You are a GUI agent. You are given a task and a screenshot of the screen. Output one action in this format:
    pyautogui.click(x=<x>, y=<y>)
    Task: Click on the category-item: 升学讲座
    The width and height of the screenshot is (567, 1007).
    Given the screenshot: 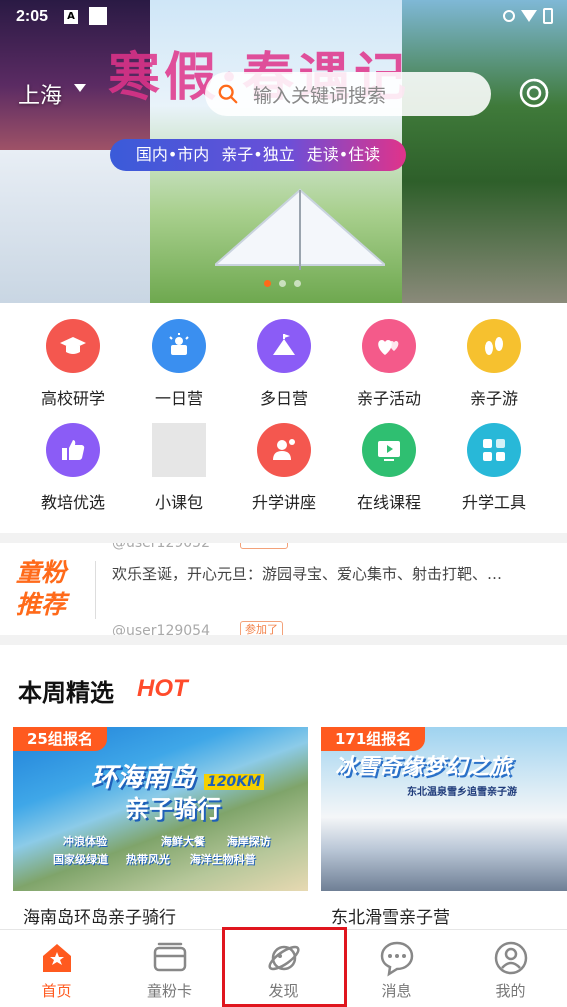 What is the action you would take?
    pyautogui.click(x=284, y=468)
    